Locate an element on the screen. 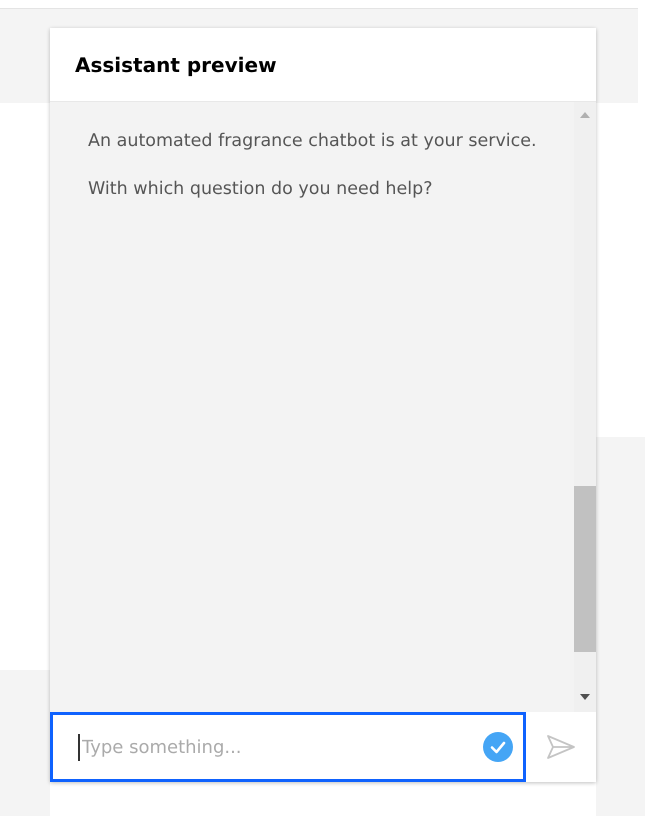 Image resolution: width=645 pixels, height=816 pixels. scroll-up-icon is located at coordinates (585, 115).